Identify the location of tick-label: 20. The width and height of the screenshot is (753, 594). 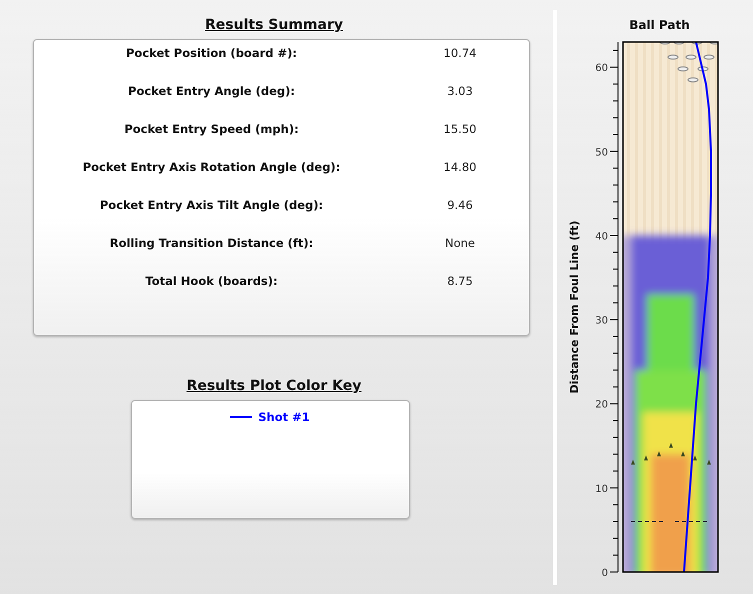
(601, 405).